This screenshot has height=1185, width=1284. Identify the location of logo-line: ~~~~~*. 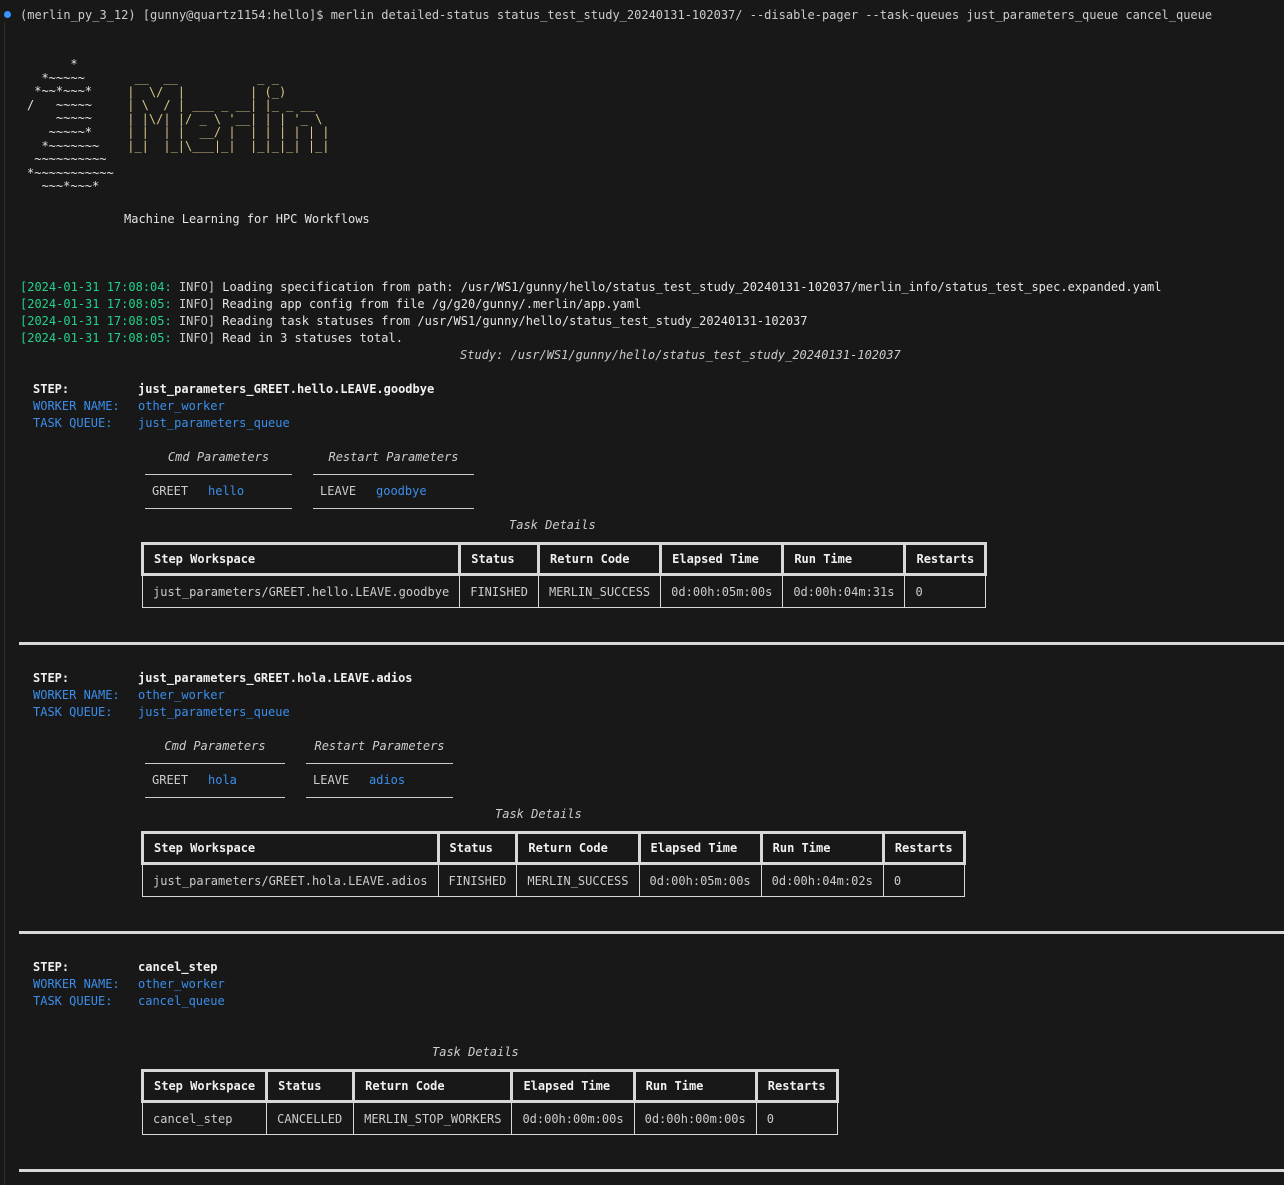
(60, 131).